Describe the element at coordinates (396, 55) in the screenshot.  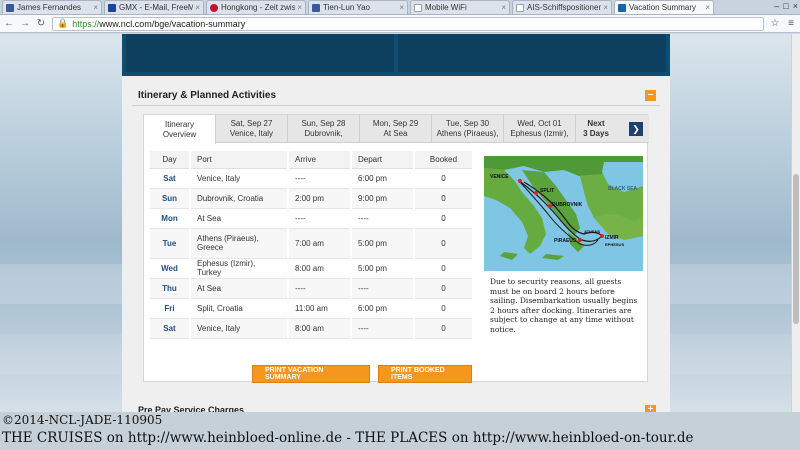
I see `top-banner` at that location.